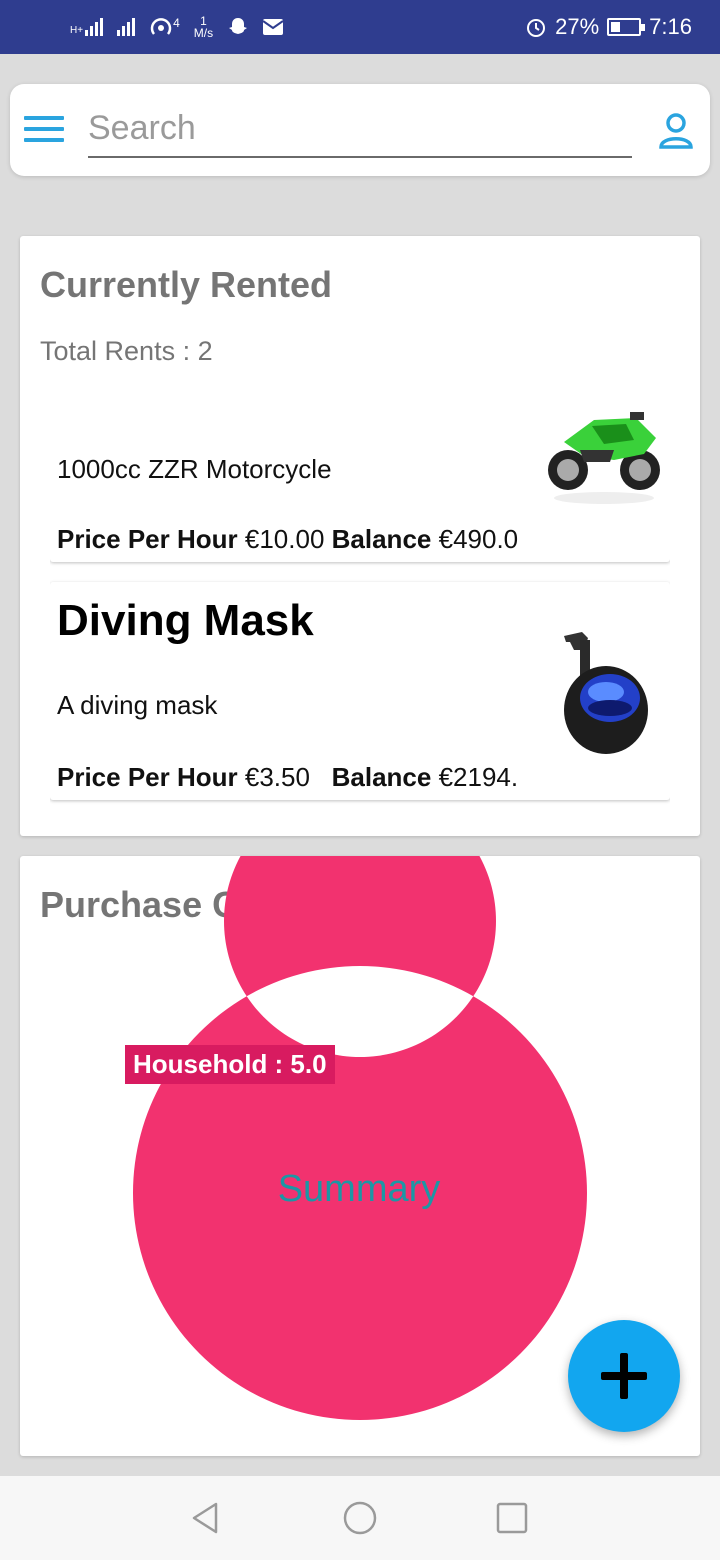  I want to click on speed-unit: M/s, so click(203, 33).